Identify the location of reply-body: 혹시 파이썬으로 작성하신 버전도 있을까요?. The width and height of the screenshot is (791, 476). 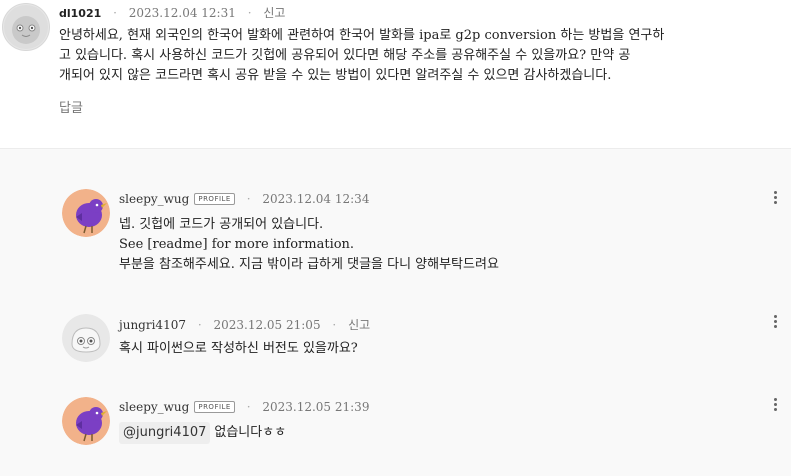
(238, 349).